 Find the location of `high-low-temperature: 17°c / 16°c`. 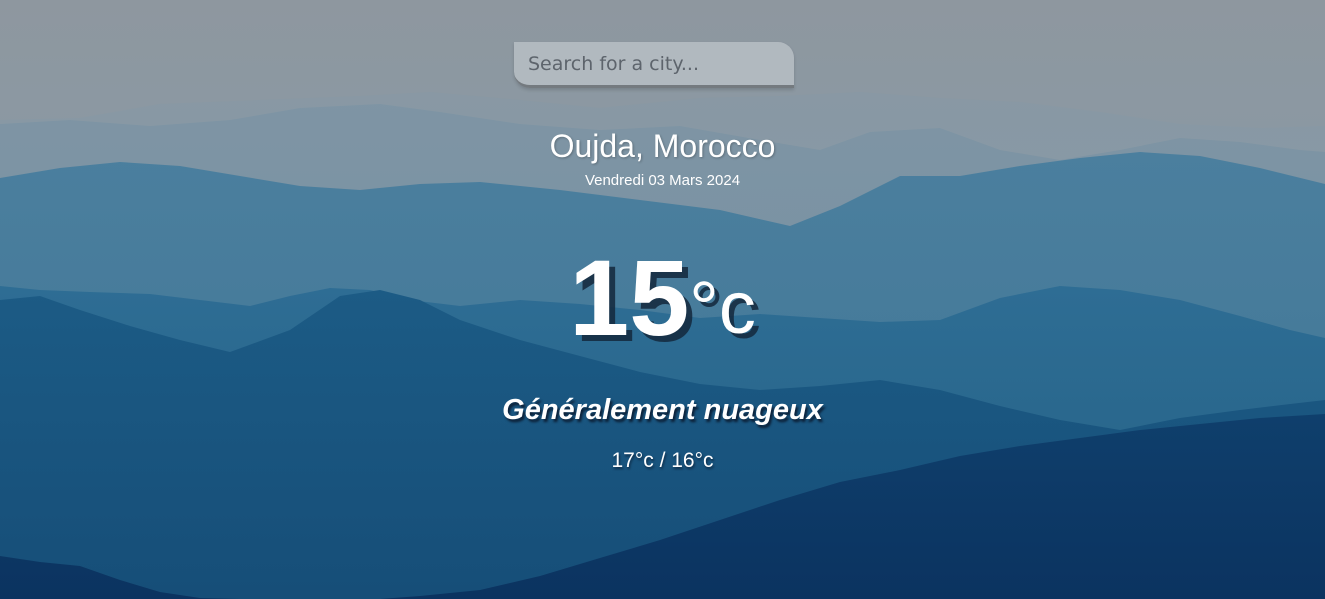

high-low-temperature: 17°c / 16°c is located at coordinates (662, 460).